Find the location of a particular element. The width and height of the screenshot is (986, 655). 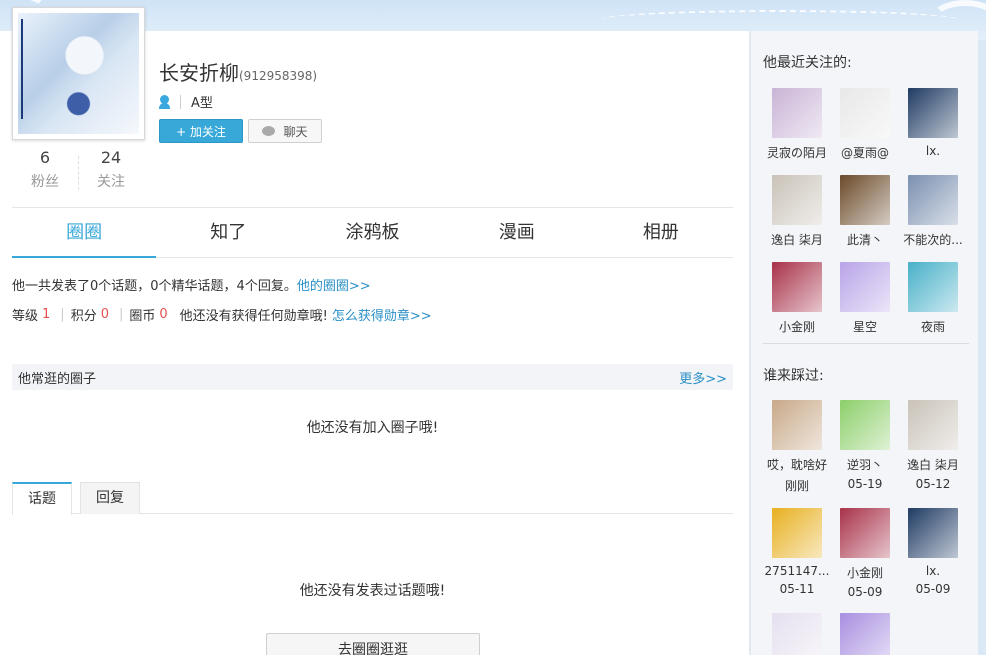

circles-empty-message: 他还没有加入圈子哦! is located at coordinates (372, 428).